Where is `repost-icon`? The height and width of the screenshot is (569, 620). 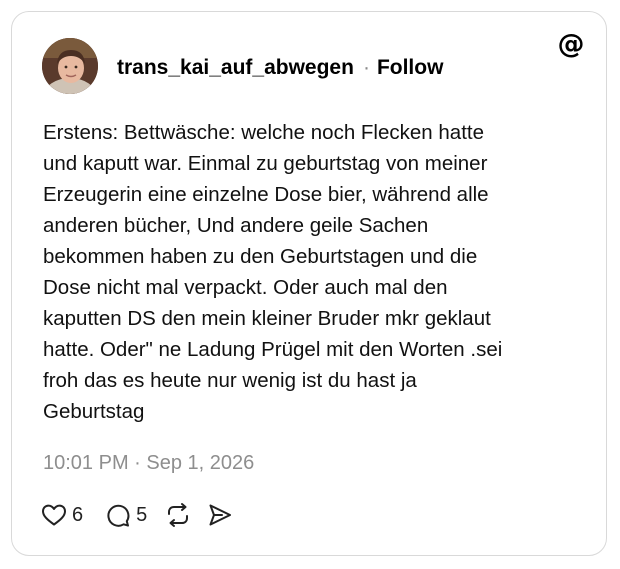 repost-icon is located at coordinates (178, 515).